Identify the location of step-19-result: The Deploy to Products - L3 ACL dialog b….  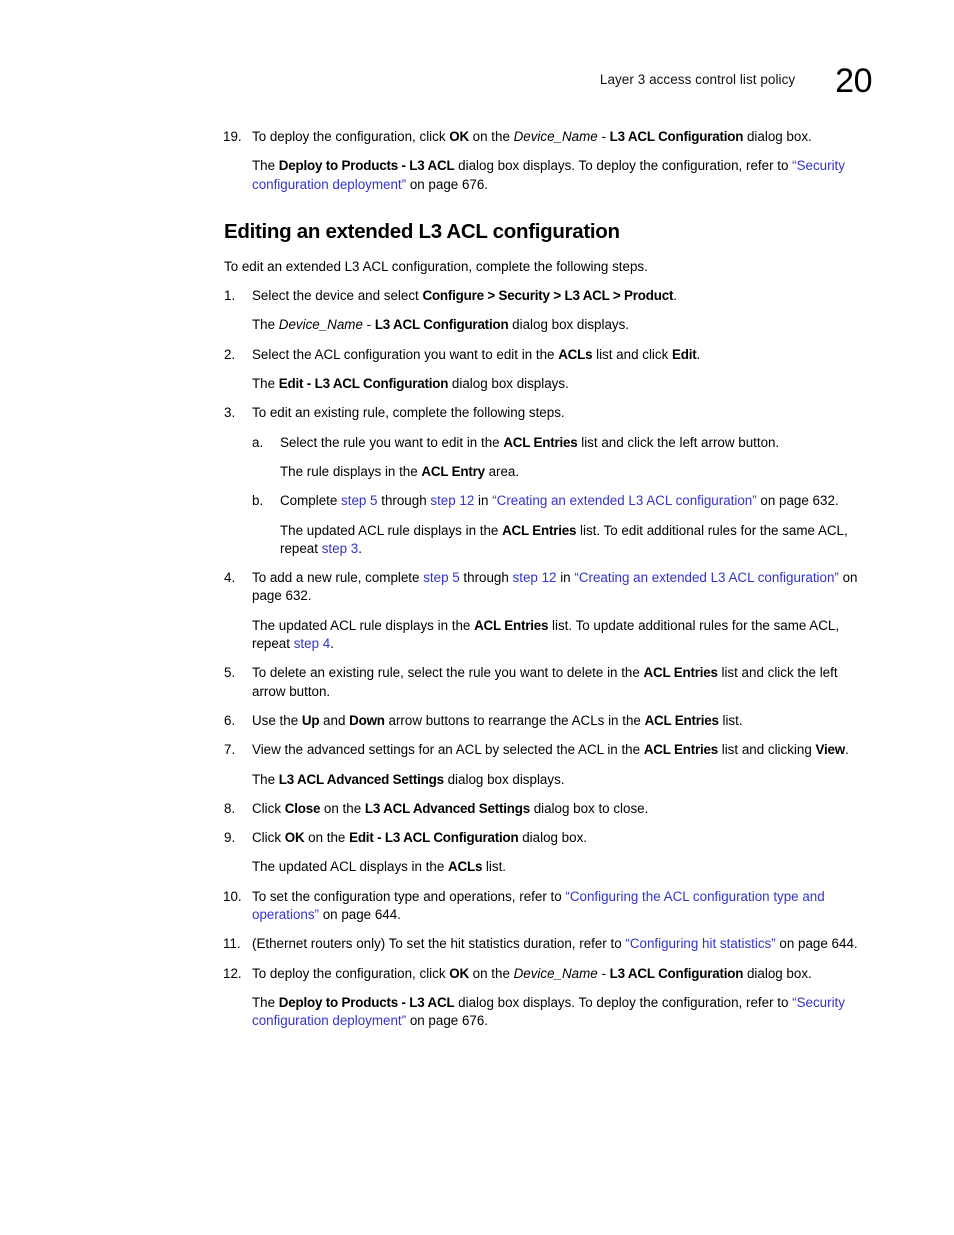
(548, 175).